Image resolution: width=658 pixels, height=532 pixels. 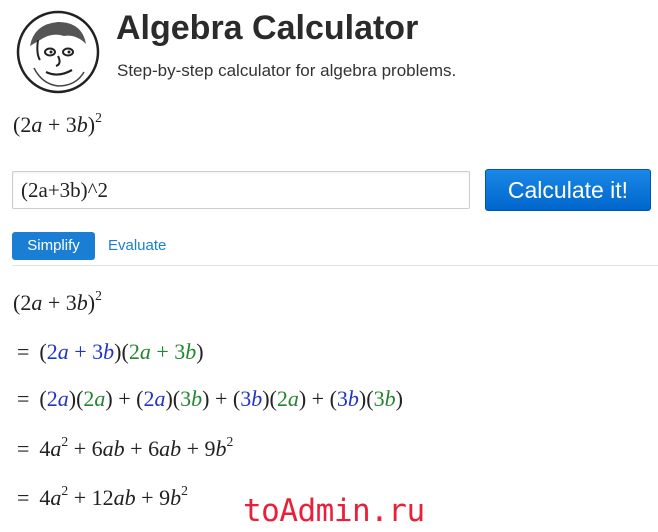 I want to click on solution-step: = 4a2 + 6ab + 6ab + 9b2, so click(x=125, y=447).